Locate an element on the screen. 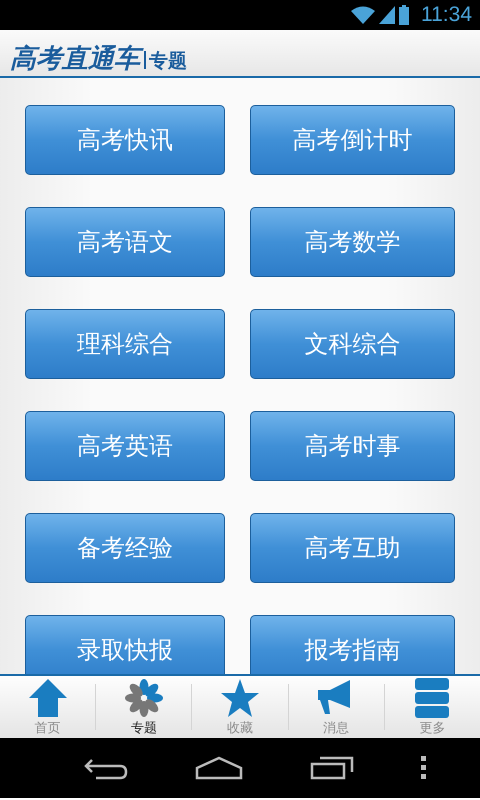 The height and width of the screenshot is (800, 480). battery-icon is located at coordinates (404, 15).